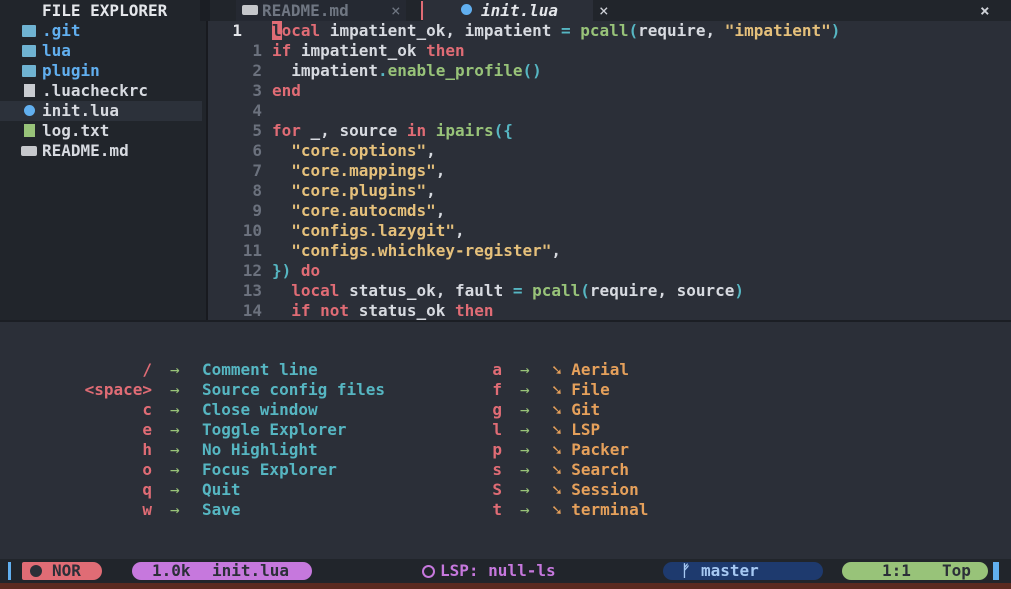  Describe the element at coordinates (576, 409) in the screenshot. I see `which-key-description: ➘ Git` at that location.